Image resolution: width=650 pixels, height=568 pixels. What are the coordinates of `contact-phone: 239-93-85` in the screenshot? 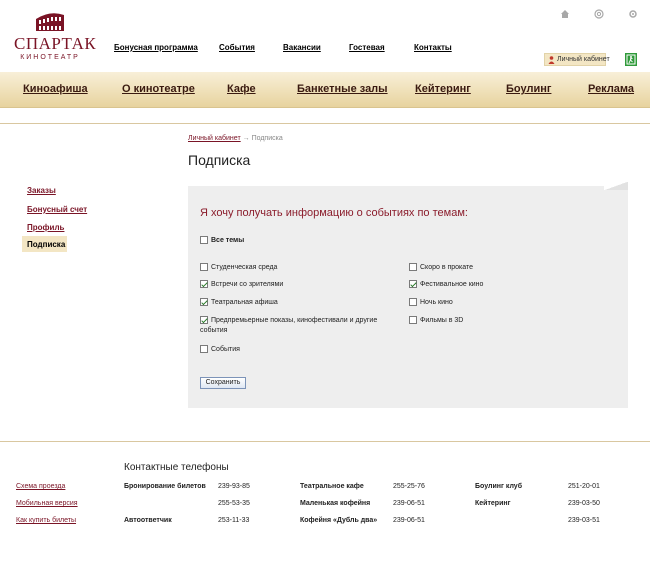 It's located at (234, 486).